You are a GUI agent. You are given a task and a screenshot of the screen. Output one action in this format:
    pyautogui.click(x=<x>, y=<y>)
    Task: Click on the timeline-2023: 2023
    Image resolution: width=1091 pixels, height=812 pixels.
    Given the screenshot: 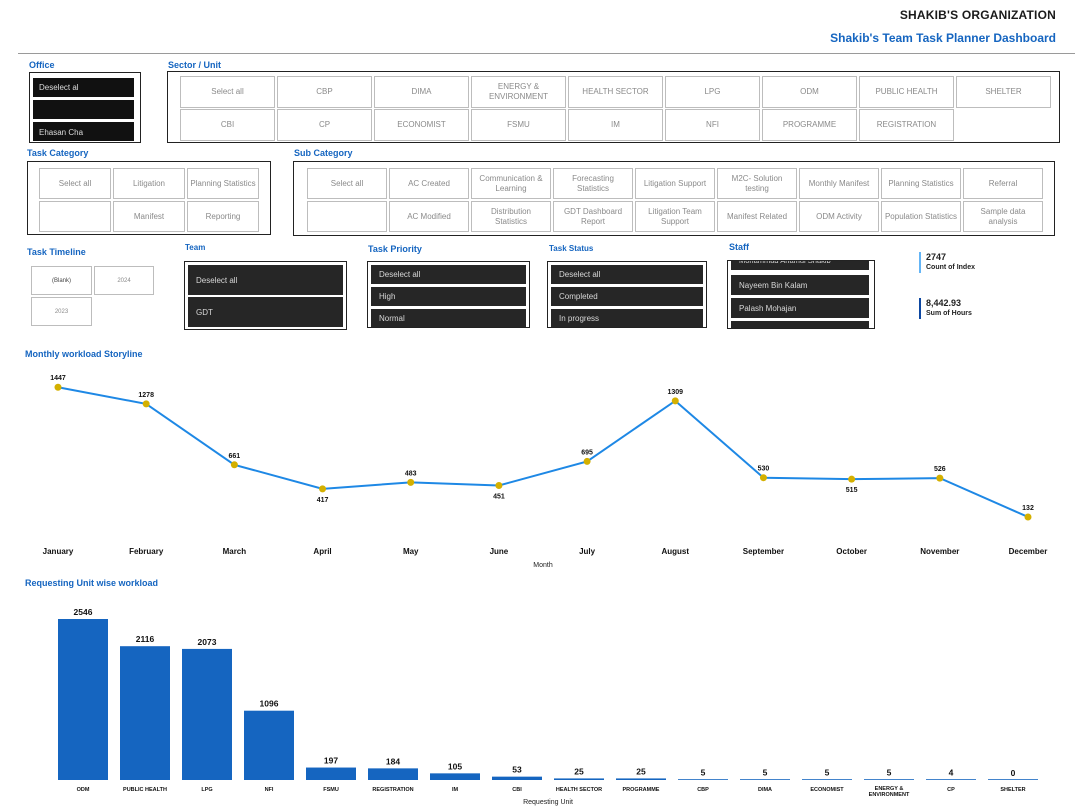 What is the action you would take?
    pyautogui.click(x=61, y=311)
    